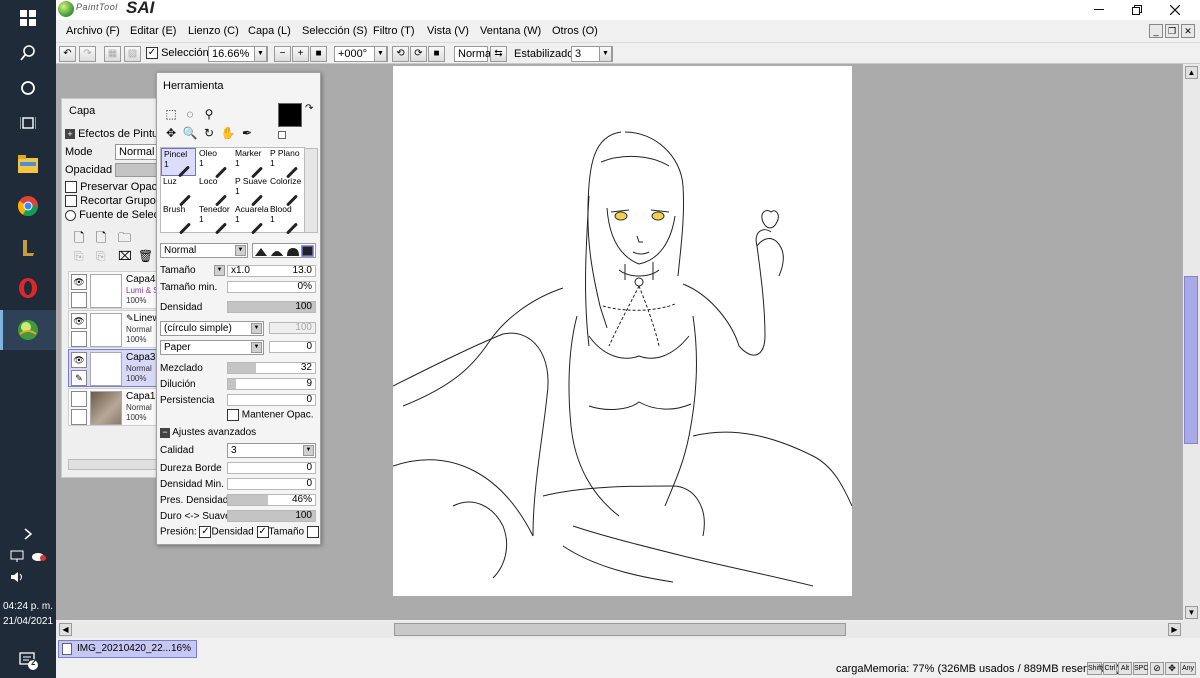 This screenshot has width=1200, height=678. Describe the element at coordinates (271, 516) in the screenshot. I see `duro-suave-slider: 100` at that location.